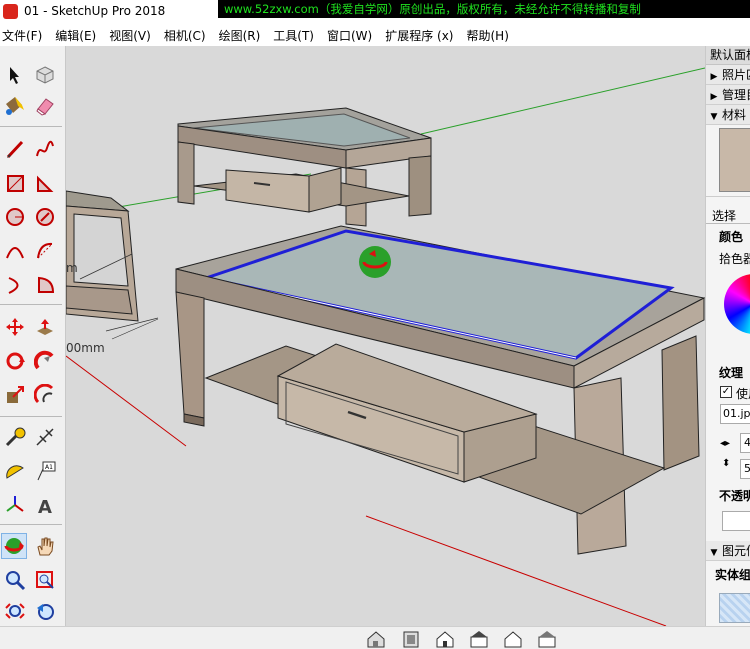 The height and width of the screenshot is (649, 750). I want to click on coffee-table-back, so click(304, 167).